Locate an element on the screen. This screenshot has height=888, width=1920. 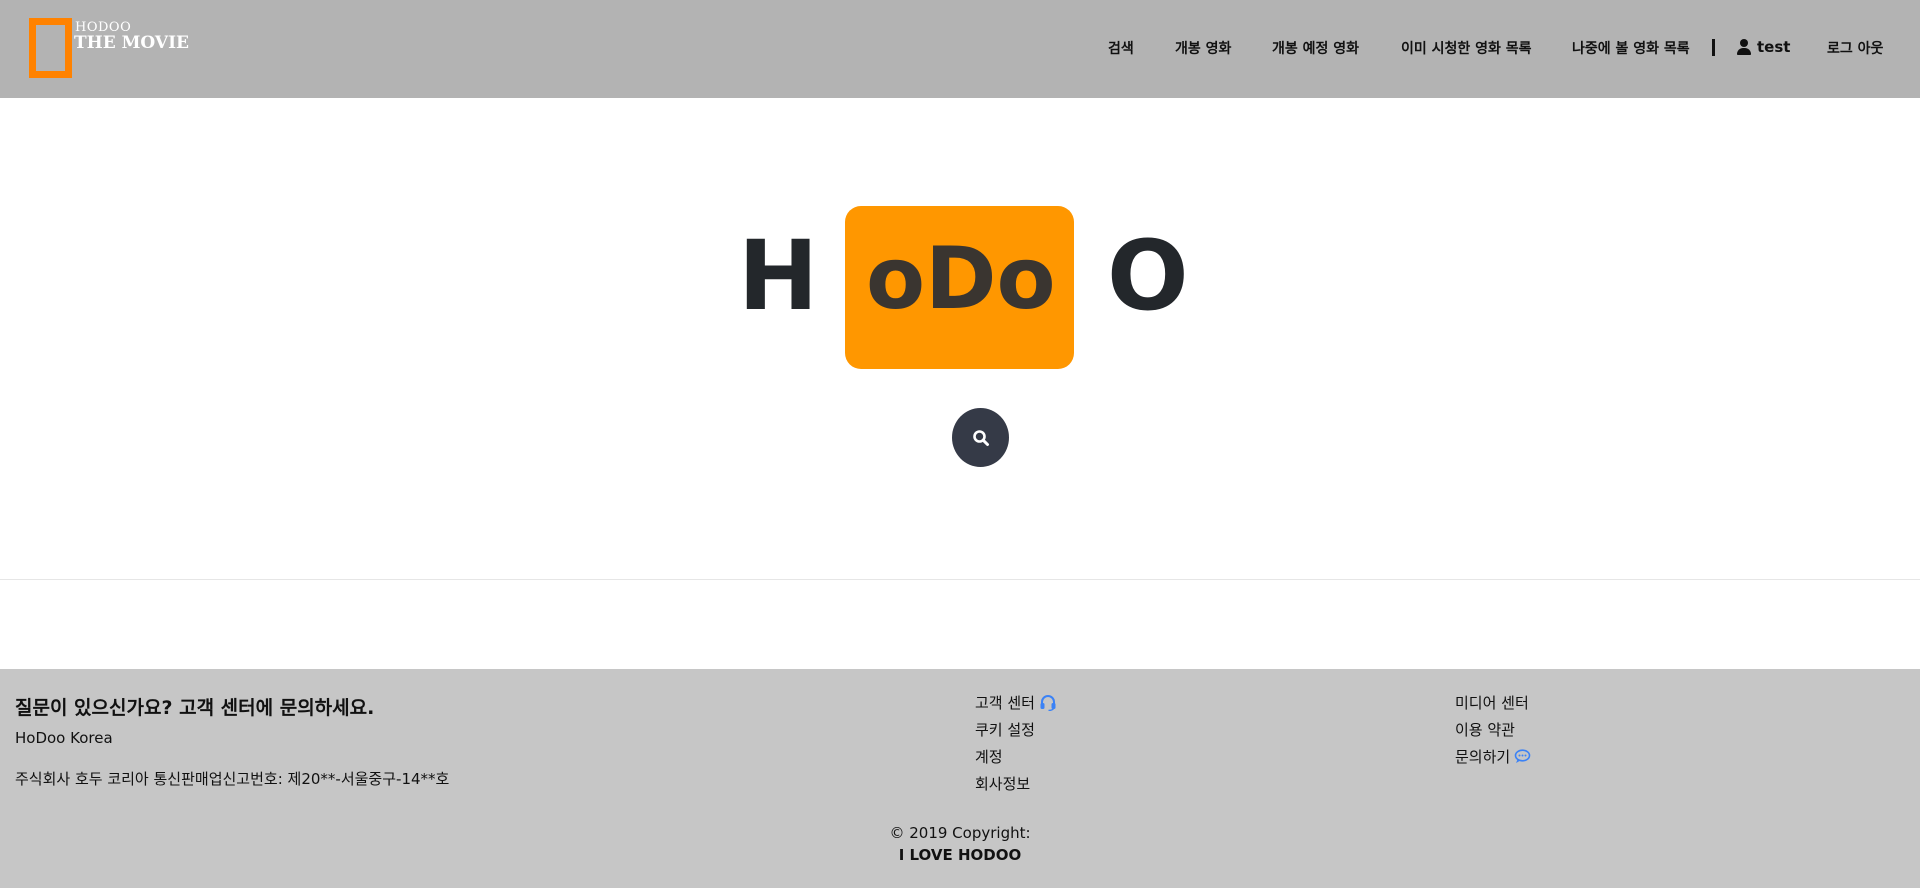
headset-icon is located at coordinates (1048, 702).